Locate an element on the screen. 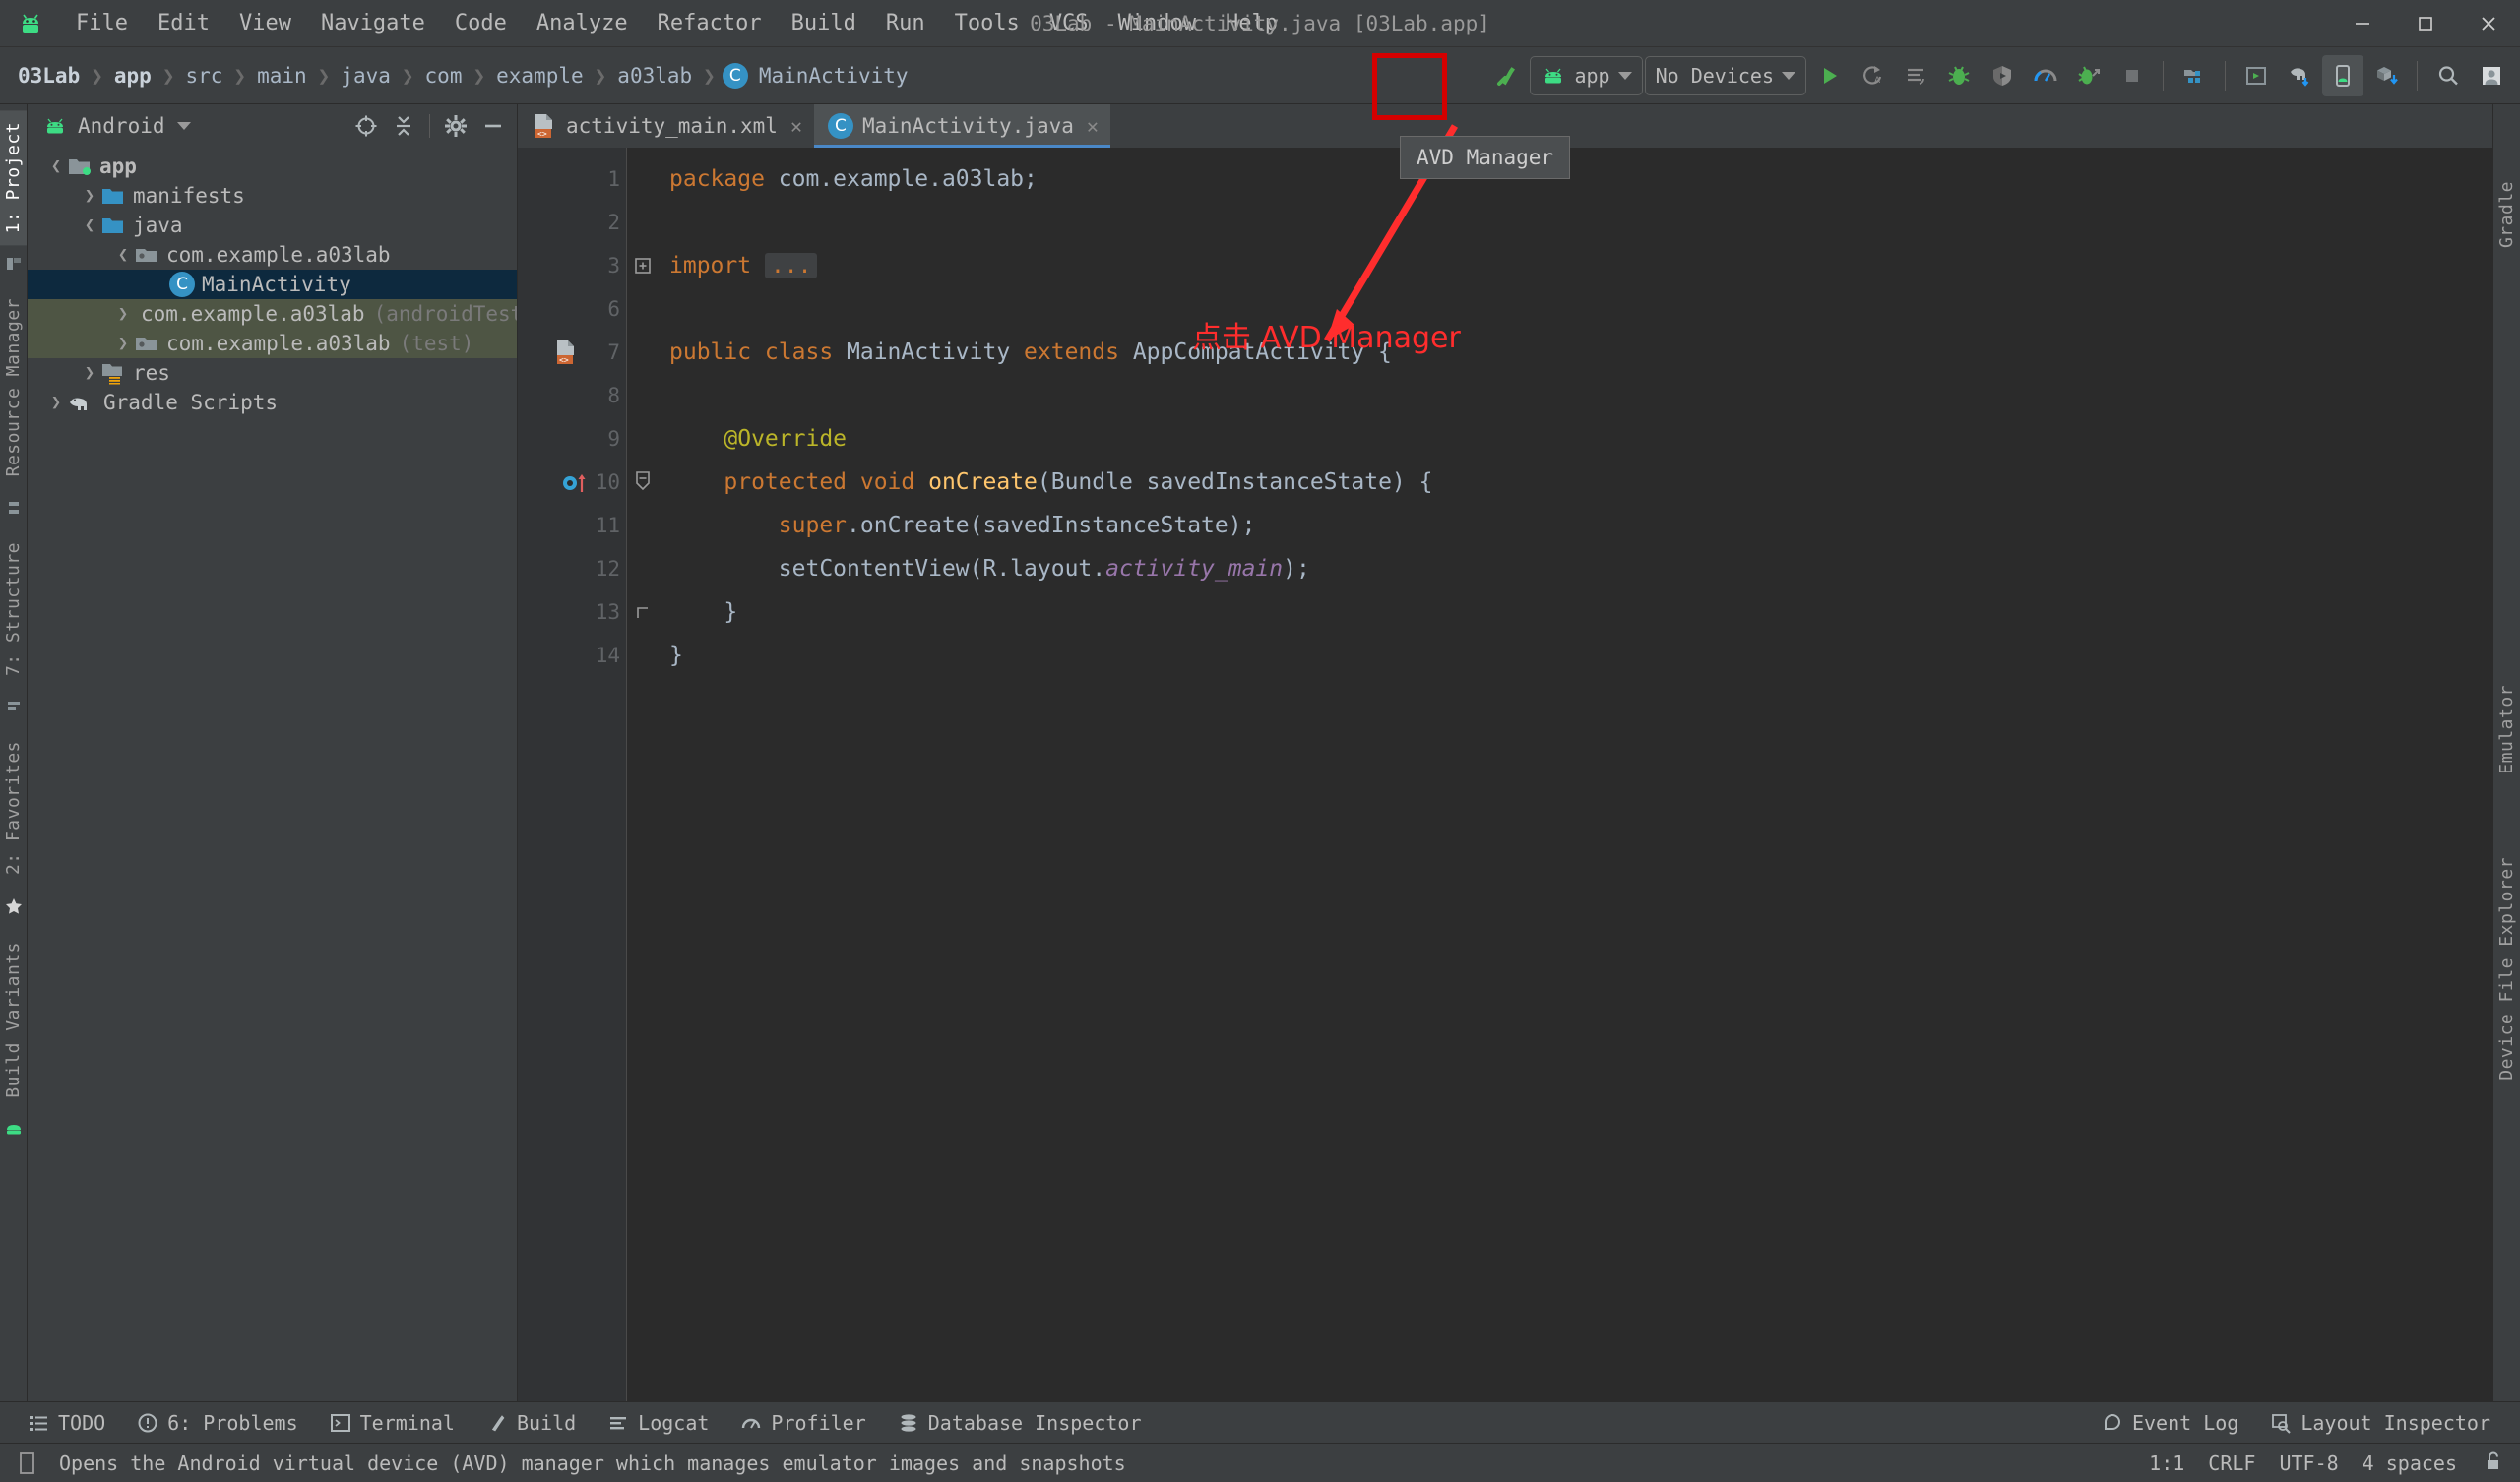 This screenshot has width=2520, height=1482. tool-window-database-inspector: Database Inspector is located at coordinates (1020, 1423).